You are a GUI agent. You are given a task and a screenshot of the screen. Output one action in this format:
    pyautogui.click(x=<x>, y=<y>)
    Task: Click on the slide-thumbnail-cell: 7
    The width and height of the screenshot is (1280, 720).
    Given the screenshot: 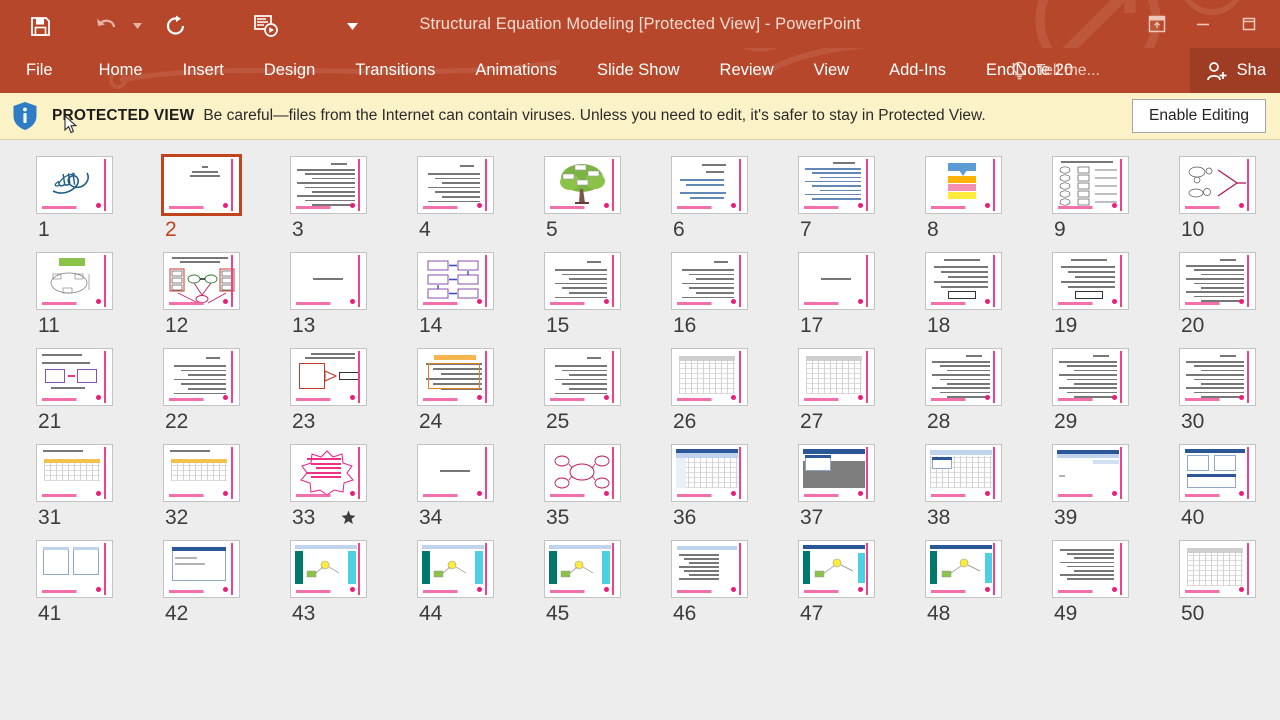 What is the action you would take?
    pyautogui.click(x=861, y=198)
    